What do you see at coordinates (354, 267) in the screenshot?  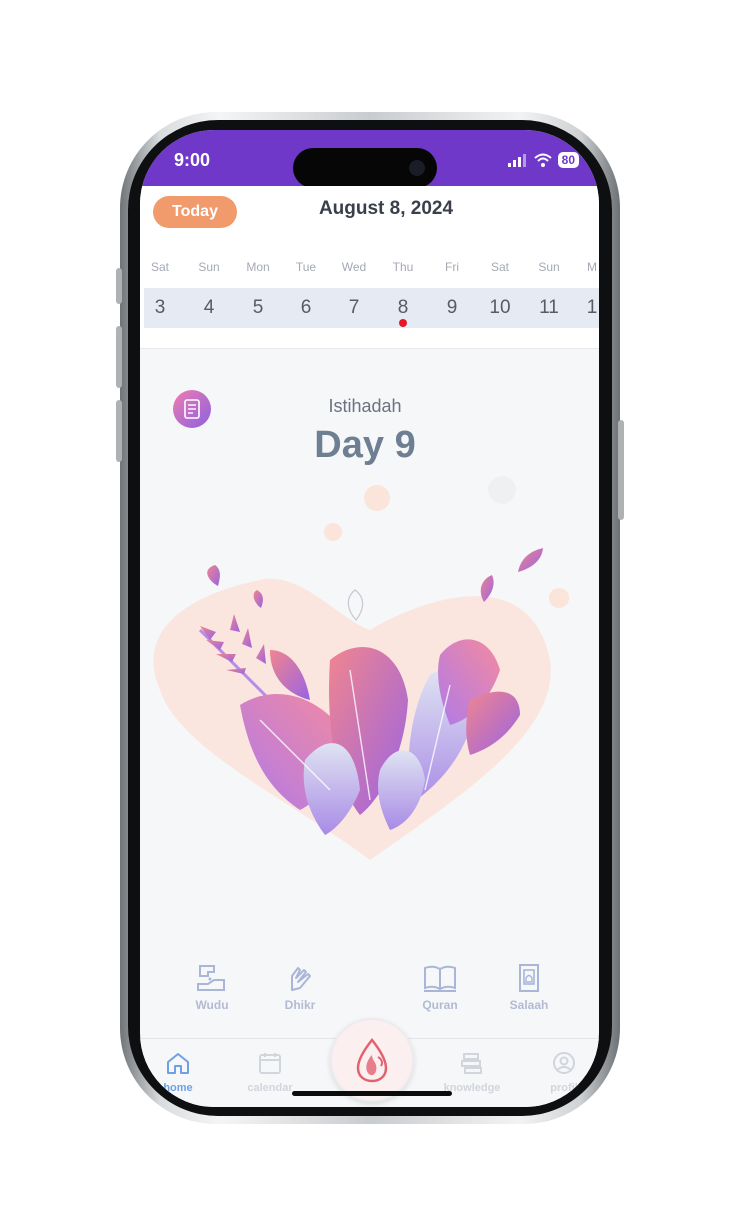 I see `weekday-label: Wed` at bounding box center [354, 267].